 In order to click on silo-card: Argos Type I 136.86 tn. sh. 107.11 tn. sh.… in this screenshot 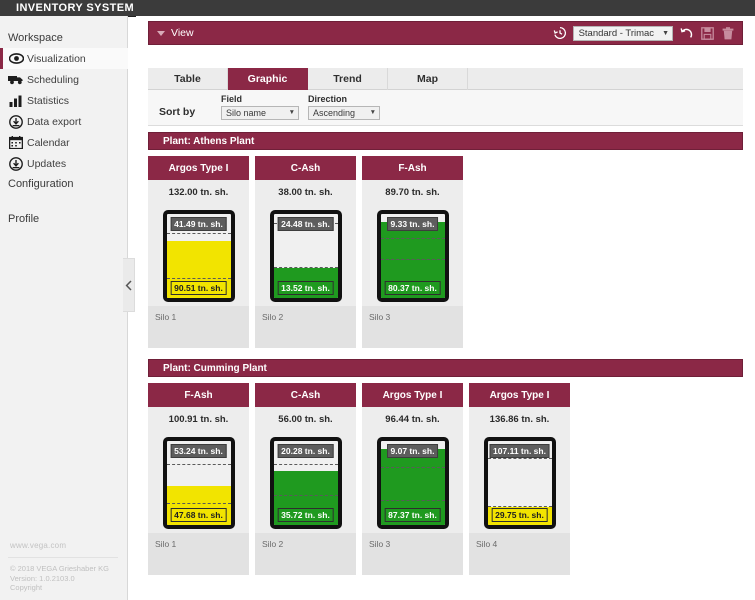, I will do `click(519, 479)`.